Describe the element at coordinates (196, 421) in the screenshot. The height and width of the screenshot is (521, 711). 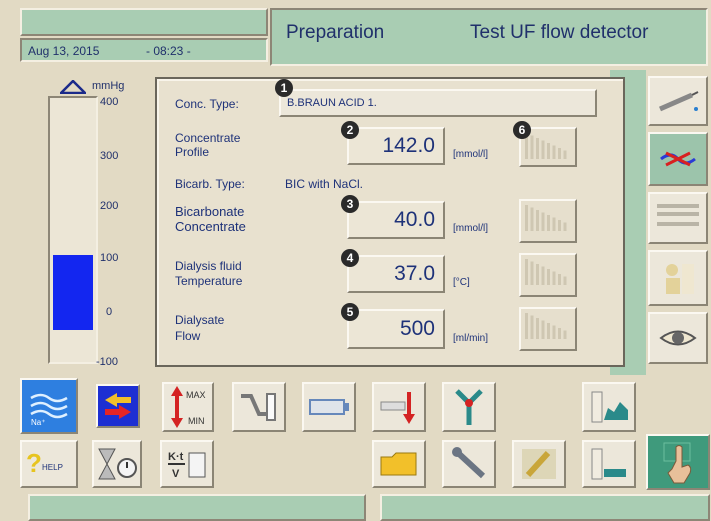
I see `min-label: MIN` at that location.